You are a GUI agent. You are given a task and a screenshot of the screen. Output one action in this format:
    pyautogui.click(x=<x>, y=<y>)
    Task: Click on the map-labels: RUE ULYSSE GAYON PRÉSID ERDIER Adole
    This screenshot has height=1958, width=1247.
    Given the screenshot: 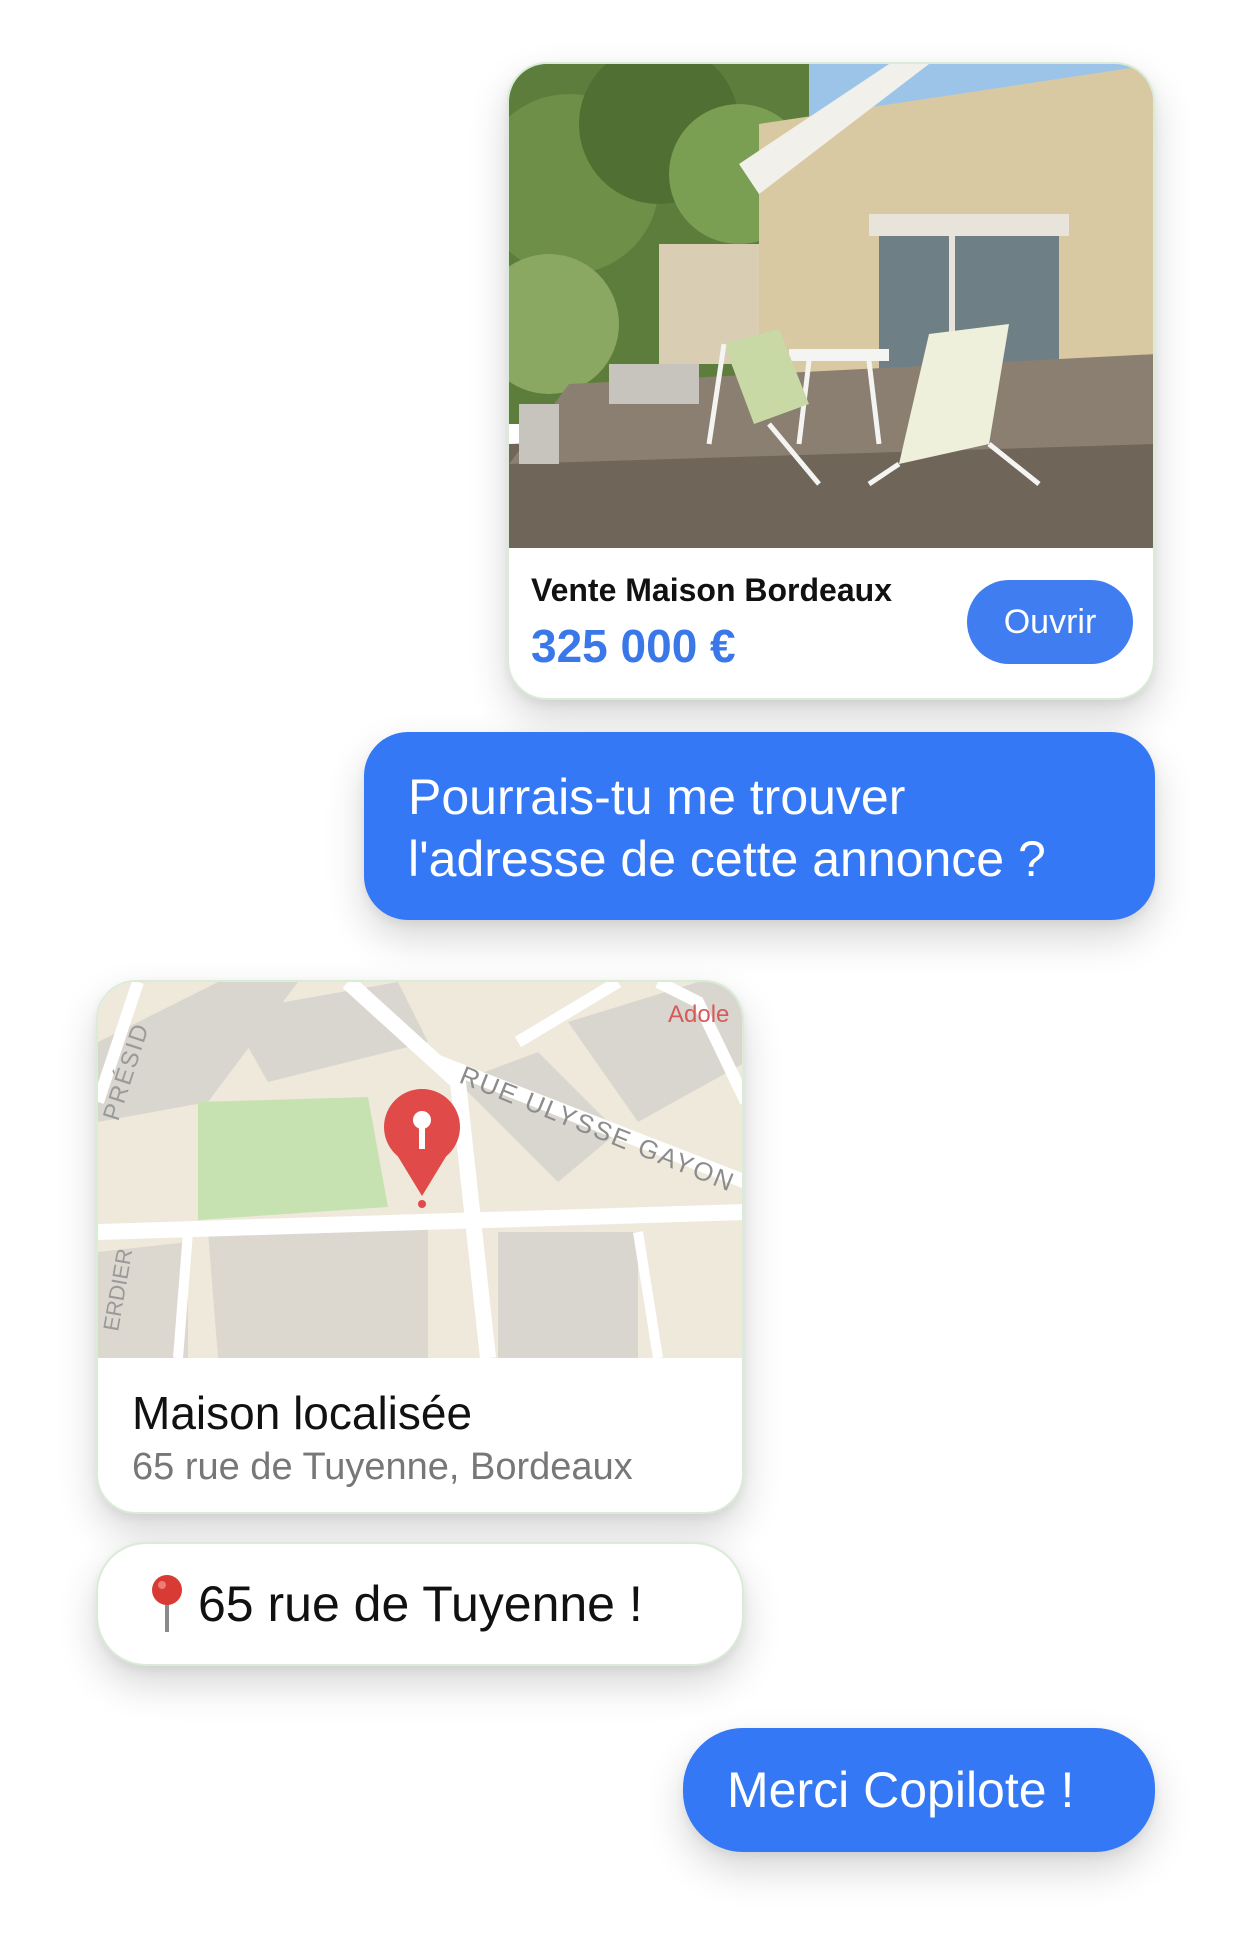 What is the action you would take?
    pyautogui.click(x=419, y=1167)
    